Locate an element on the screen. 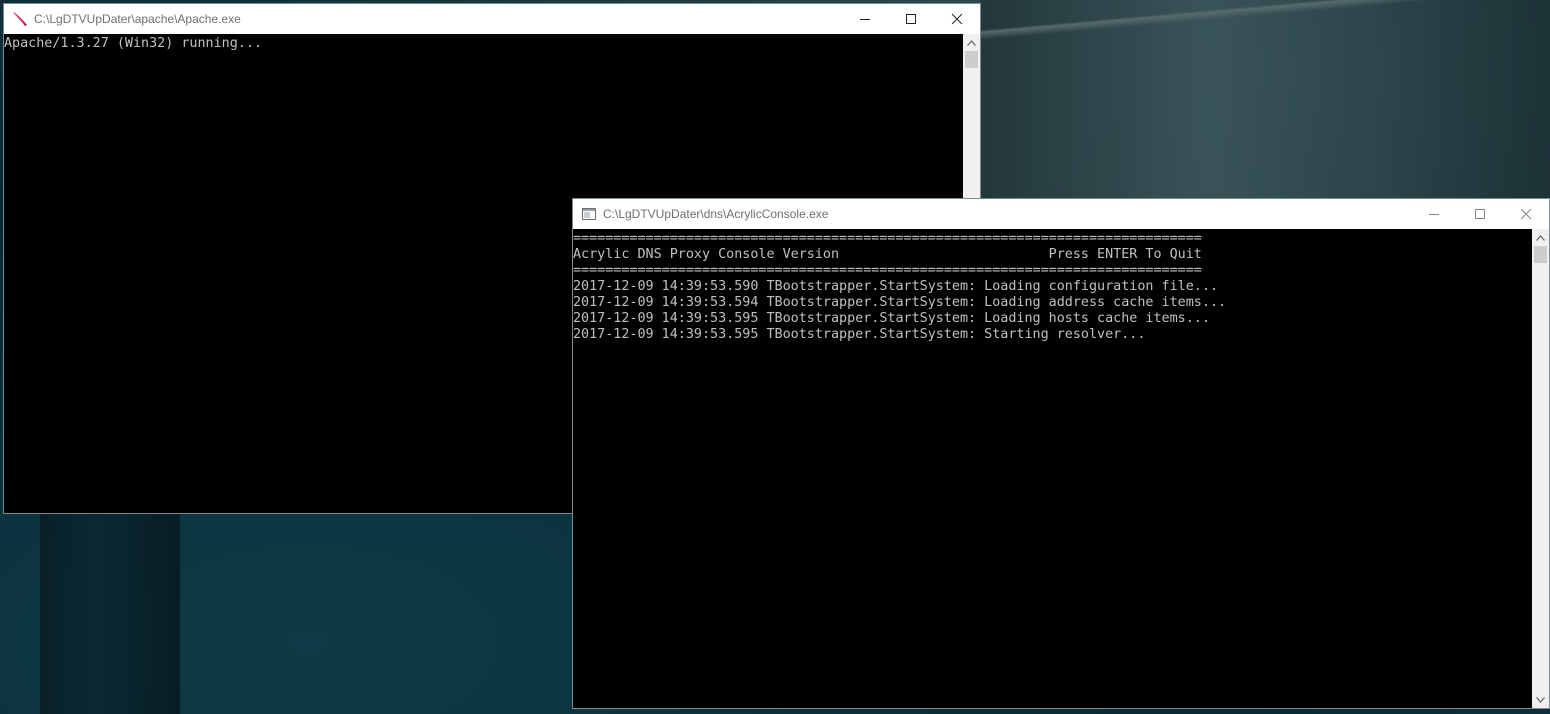 This screenshot has height=714, width=1550. apache-feather-icon is located at coordinates (20, 19).